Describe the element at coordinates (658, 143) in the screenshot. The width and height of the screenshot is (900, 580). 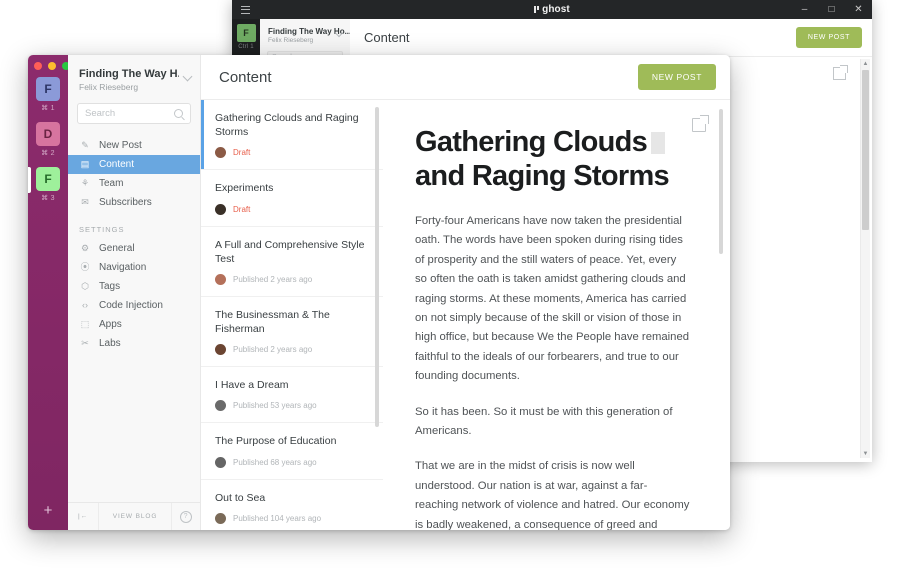
I see `text-cursor-block` at that location.